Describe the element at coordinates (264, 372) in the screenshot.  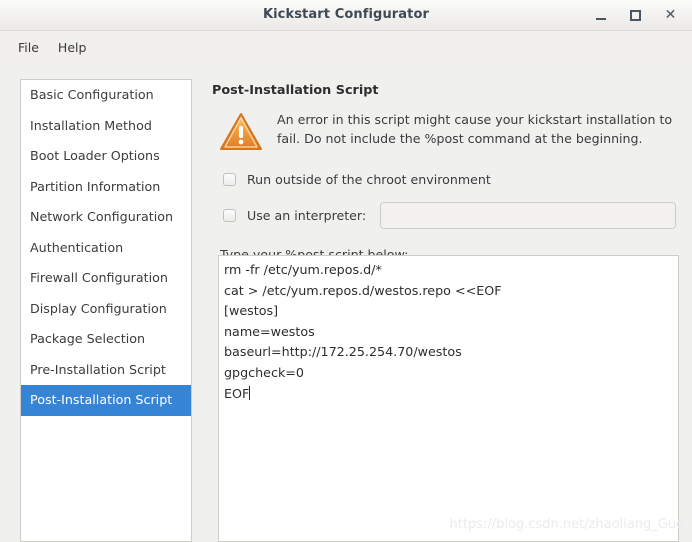
I see `script-line: gpgcheck=0` at that location.